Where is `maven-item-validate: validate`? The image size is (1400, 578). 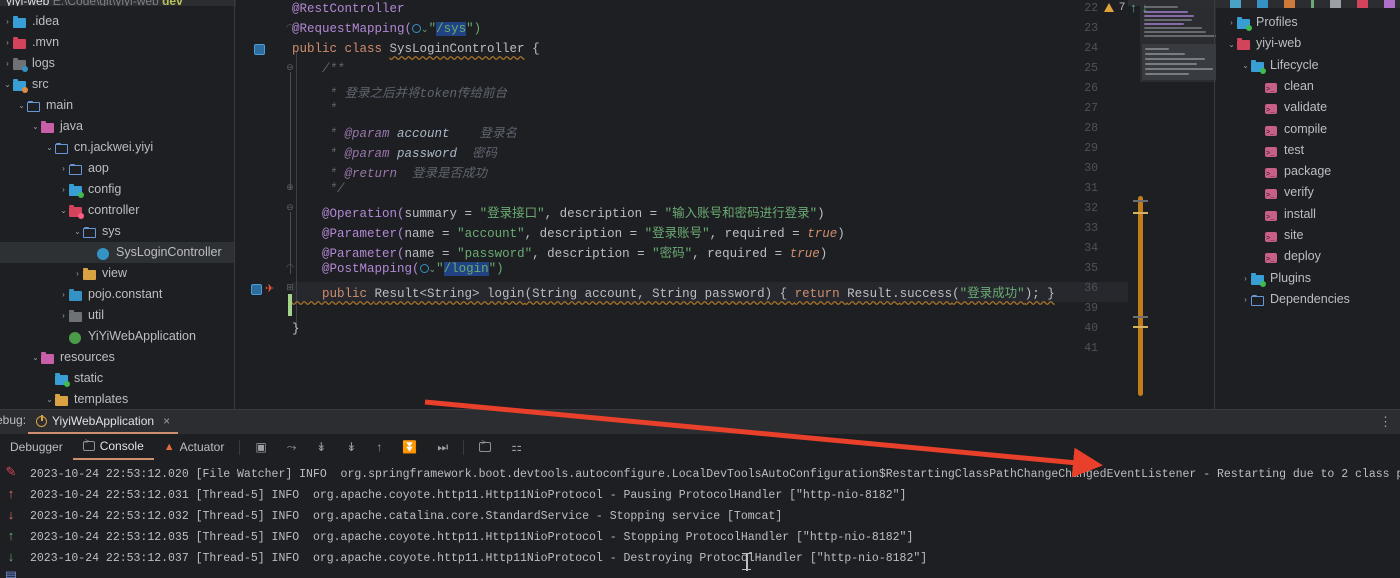 maven-item-validate: validate is located at coordinates (1308, 109).